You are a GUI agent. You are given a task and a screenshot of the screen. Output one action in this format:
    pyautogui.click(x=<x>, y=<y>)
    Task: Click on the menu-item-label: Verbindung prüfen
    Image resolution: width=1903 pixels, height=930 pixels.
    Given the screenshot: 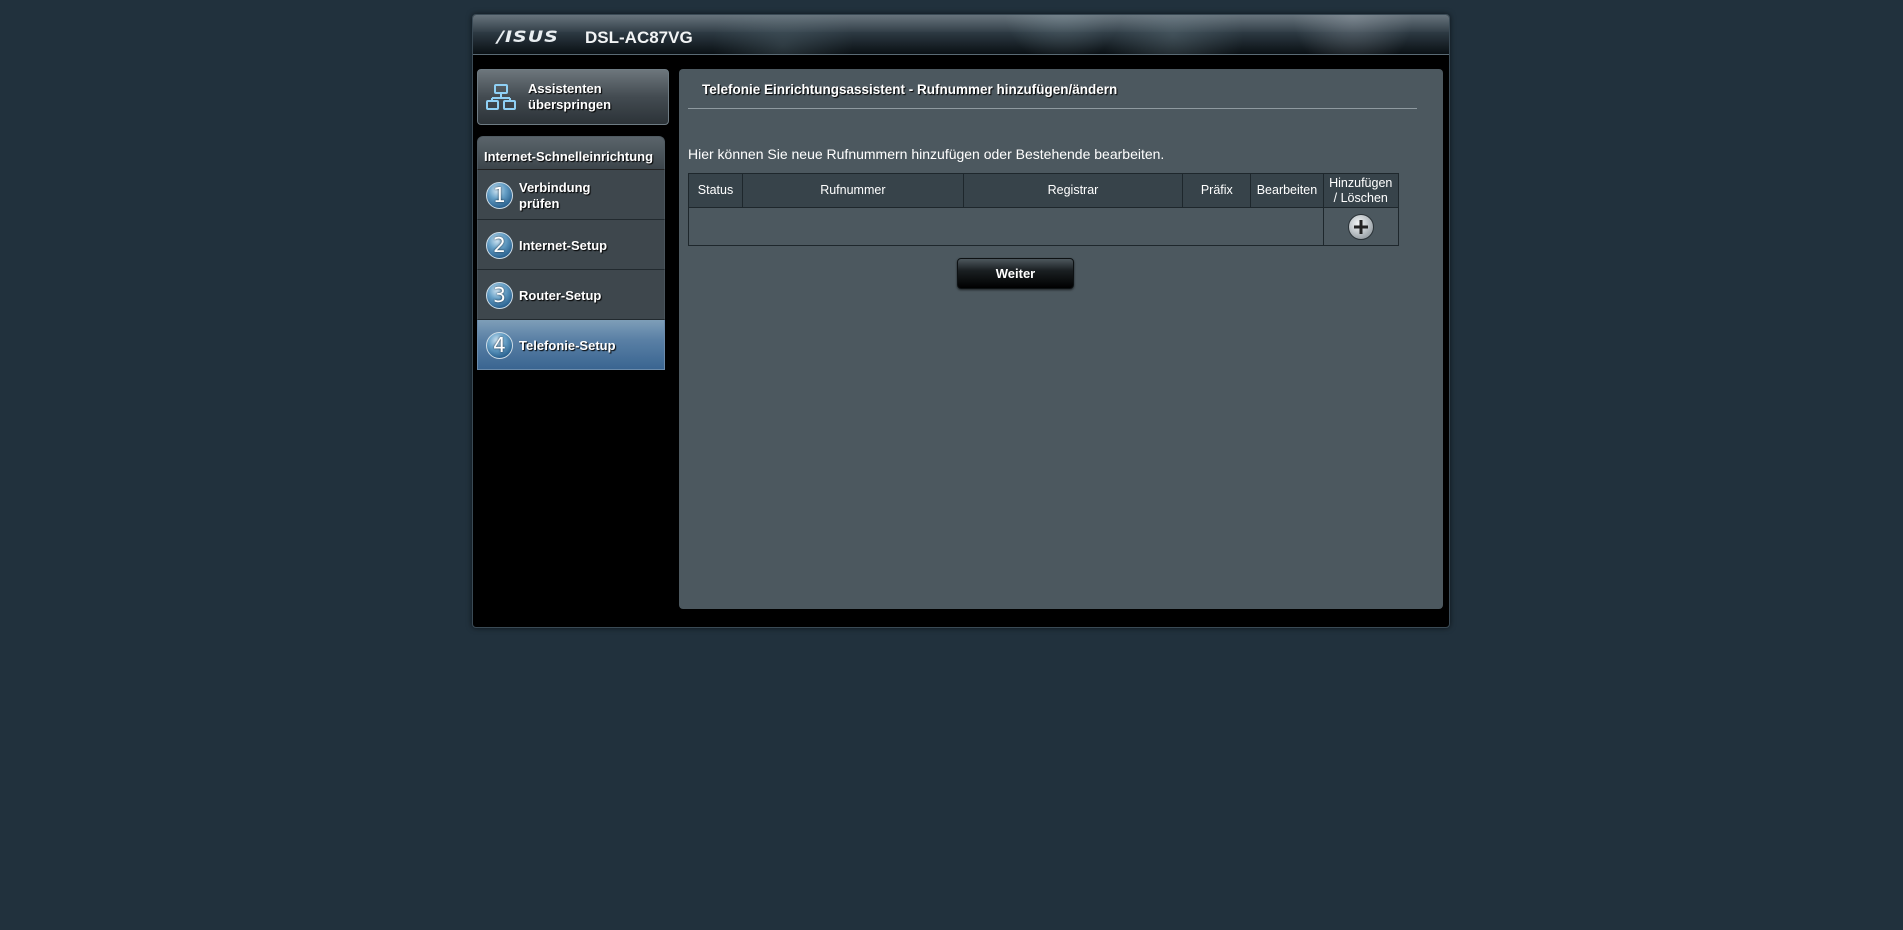 What is the action you would take?
    pyautogui.click(x=555, y=195)
    